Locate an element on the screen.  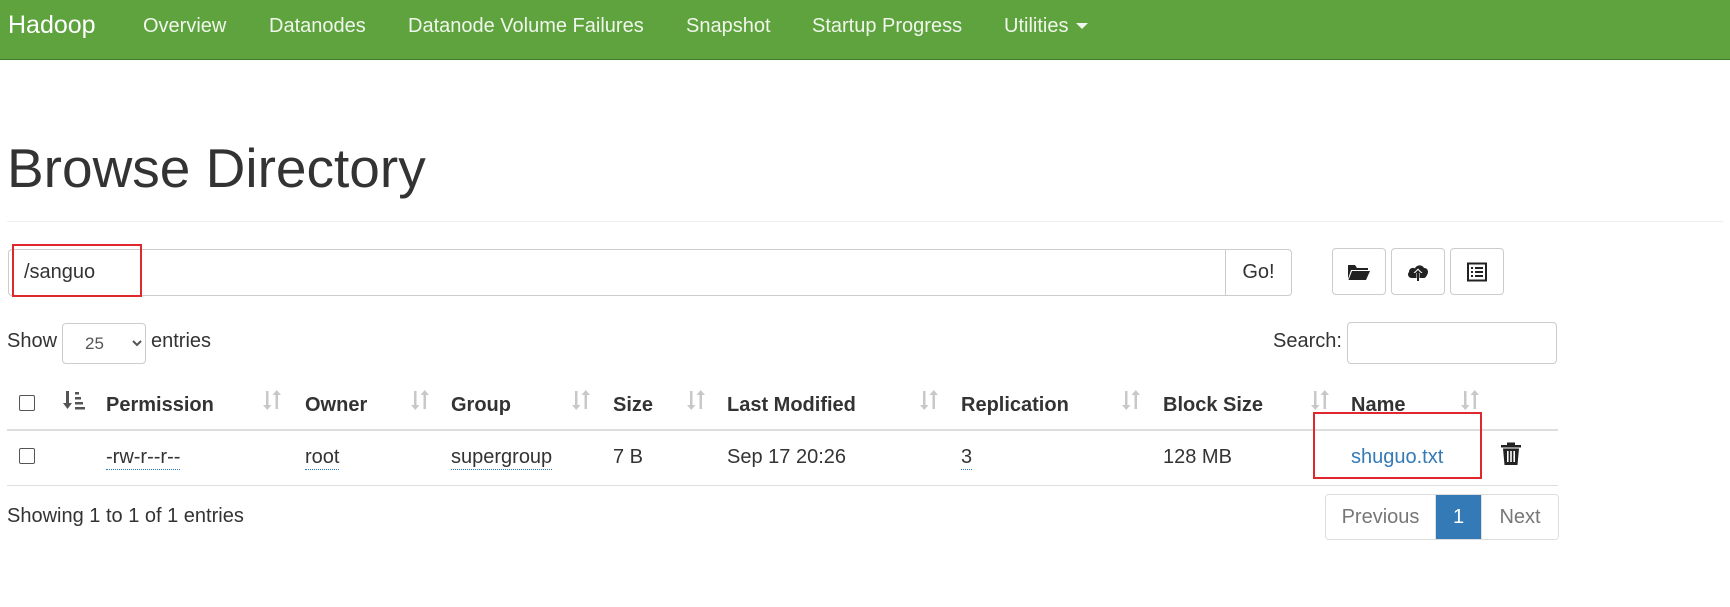
page-1-button: 1 is located at coordinates (1458, 517).